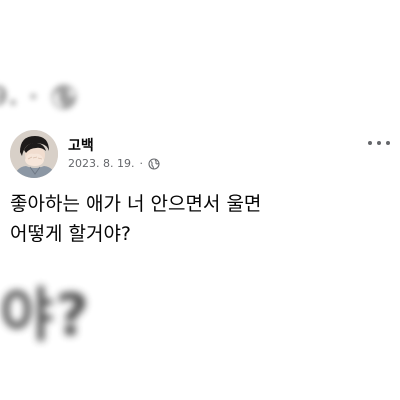 The image size is (400, 400). I want to click on post-date: 2023. 8. 19., so click(101, 163).